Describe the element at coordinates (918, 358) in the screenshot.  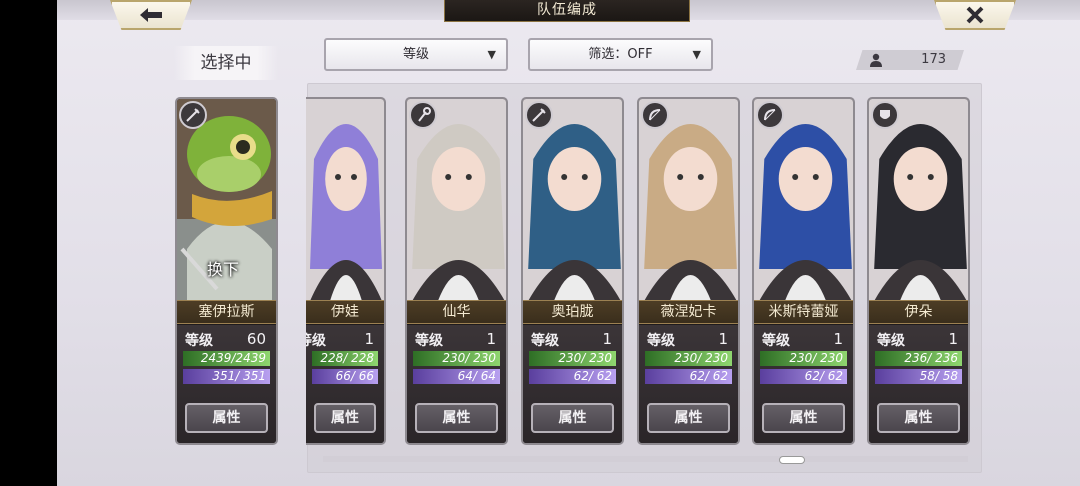
I see `hp-bar: 236/ 236` at that location.